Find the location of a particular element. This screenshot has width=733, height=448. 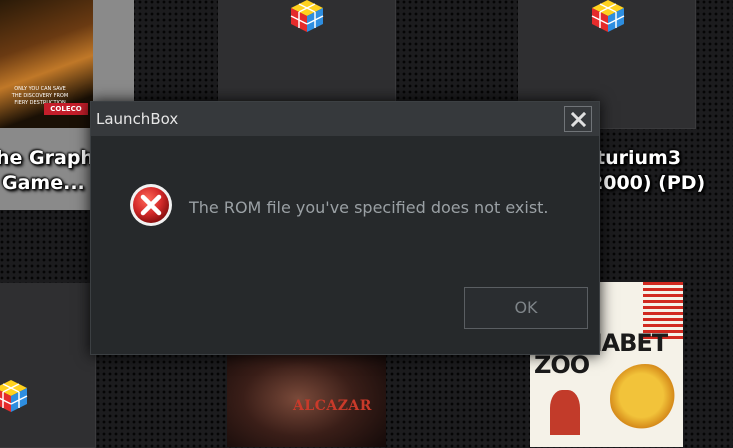

game-title: turium3 2000) (PD) is located at coordinates (647, 171).